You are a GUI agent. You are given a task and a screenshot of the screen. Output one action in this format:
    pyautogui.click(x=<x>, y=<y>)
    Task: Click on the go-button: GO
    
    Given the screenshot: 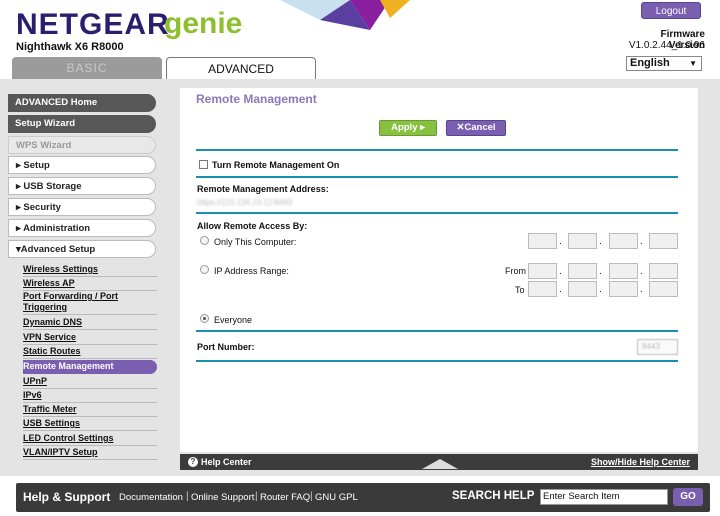 What is the action you would take?
    pyautogui.click(x=688, y=497)
    